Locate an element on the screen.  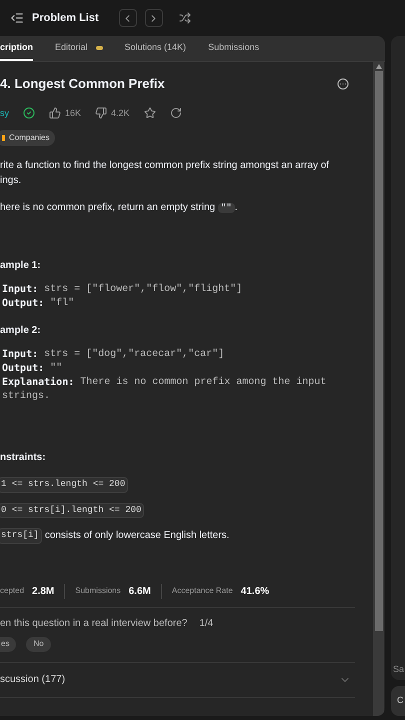
dislike-icon is located at coordinates (101, 113).